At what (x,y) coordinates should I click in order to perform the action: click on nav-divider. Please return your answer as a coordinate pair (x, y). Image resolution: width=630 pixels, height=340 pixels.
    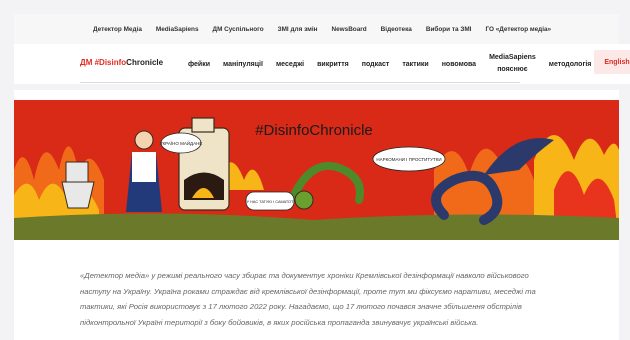
    Looking at the image, I should click on (300, 82).